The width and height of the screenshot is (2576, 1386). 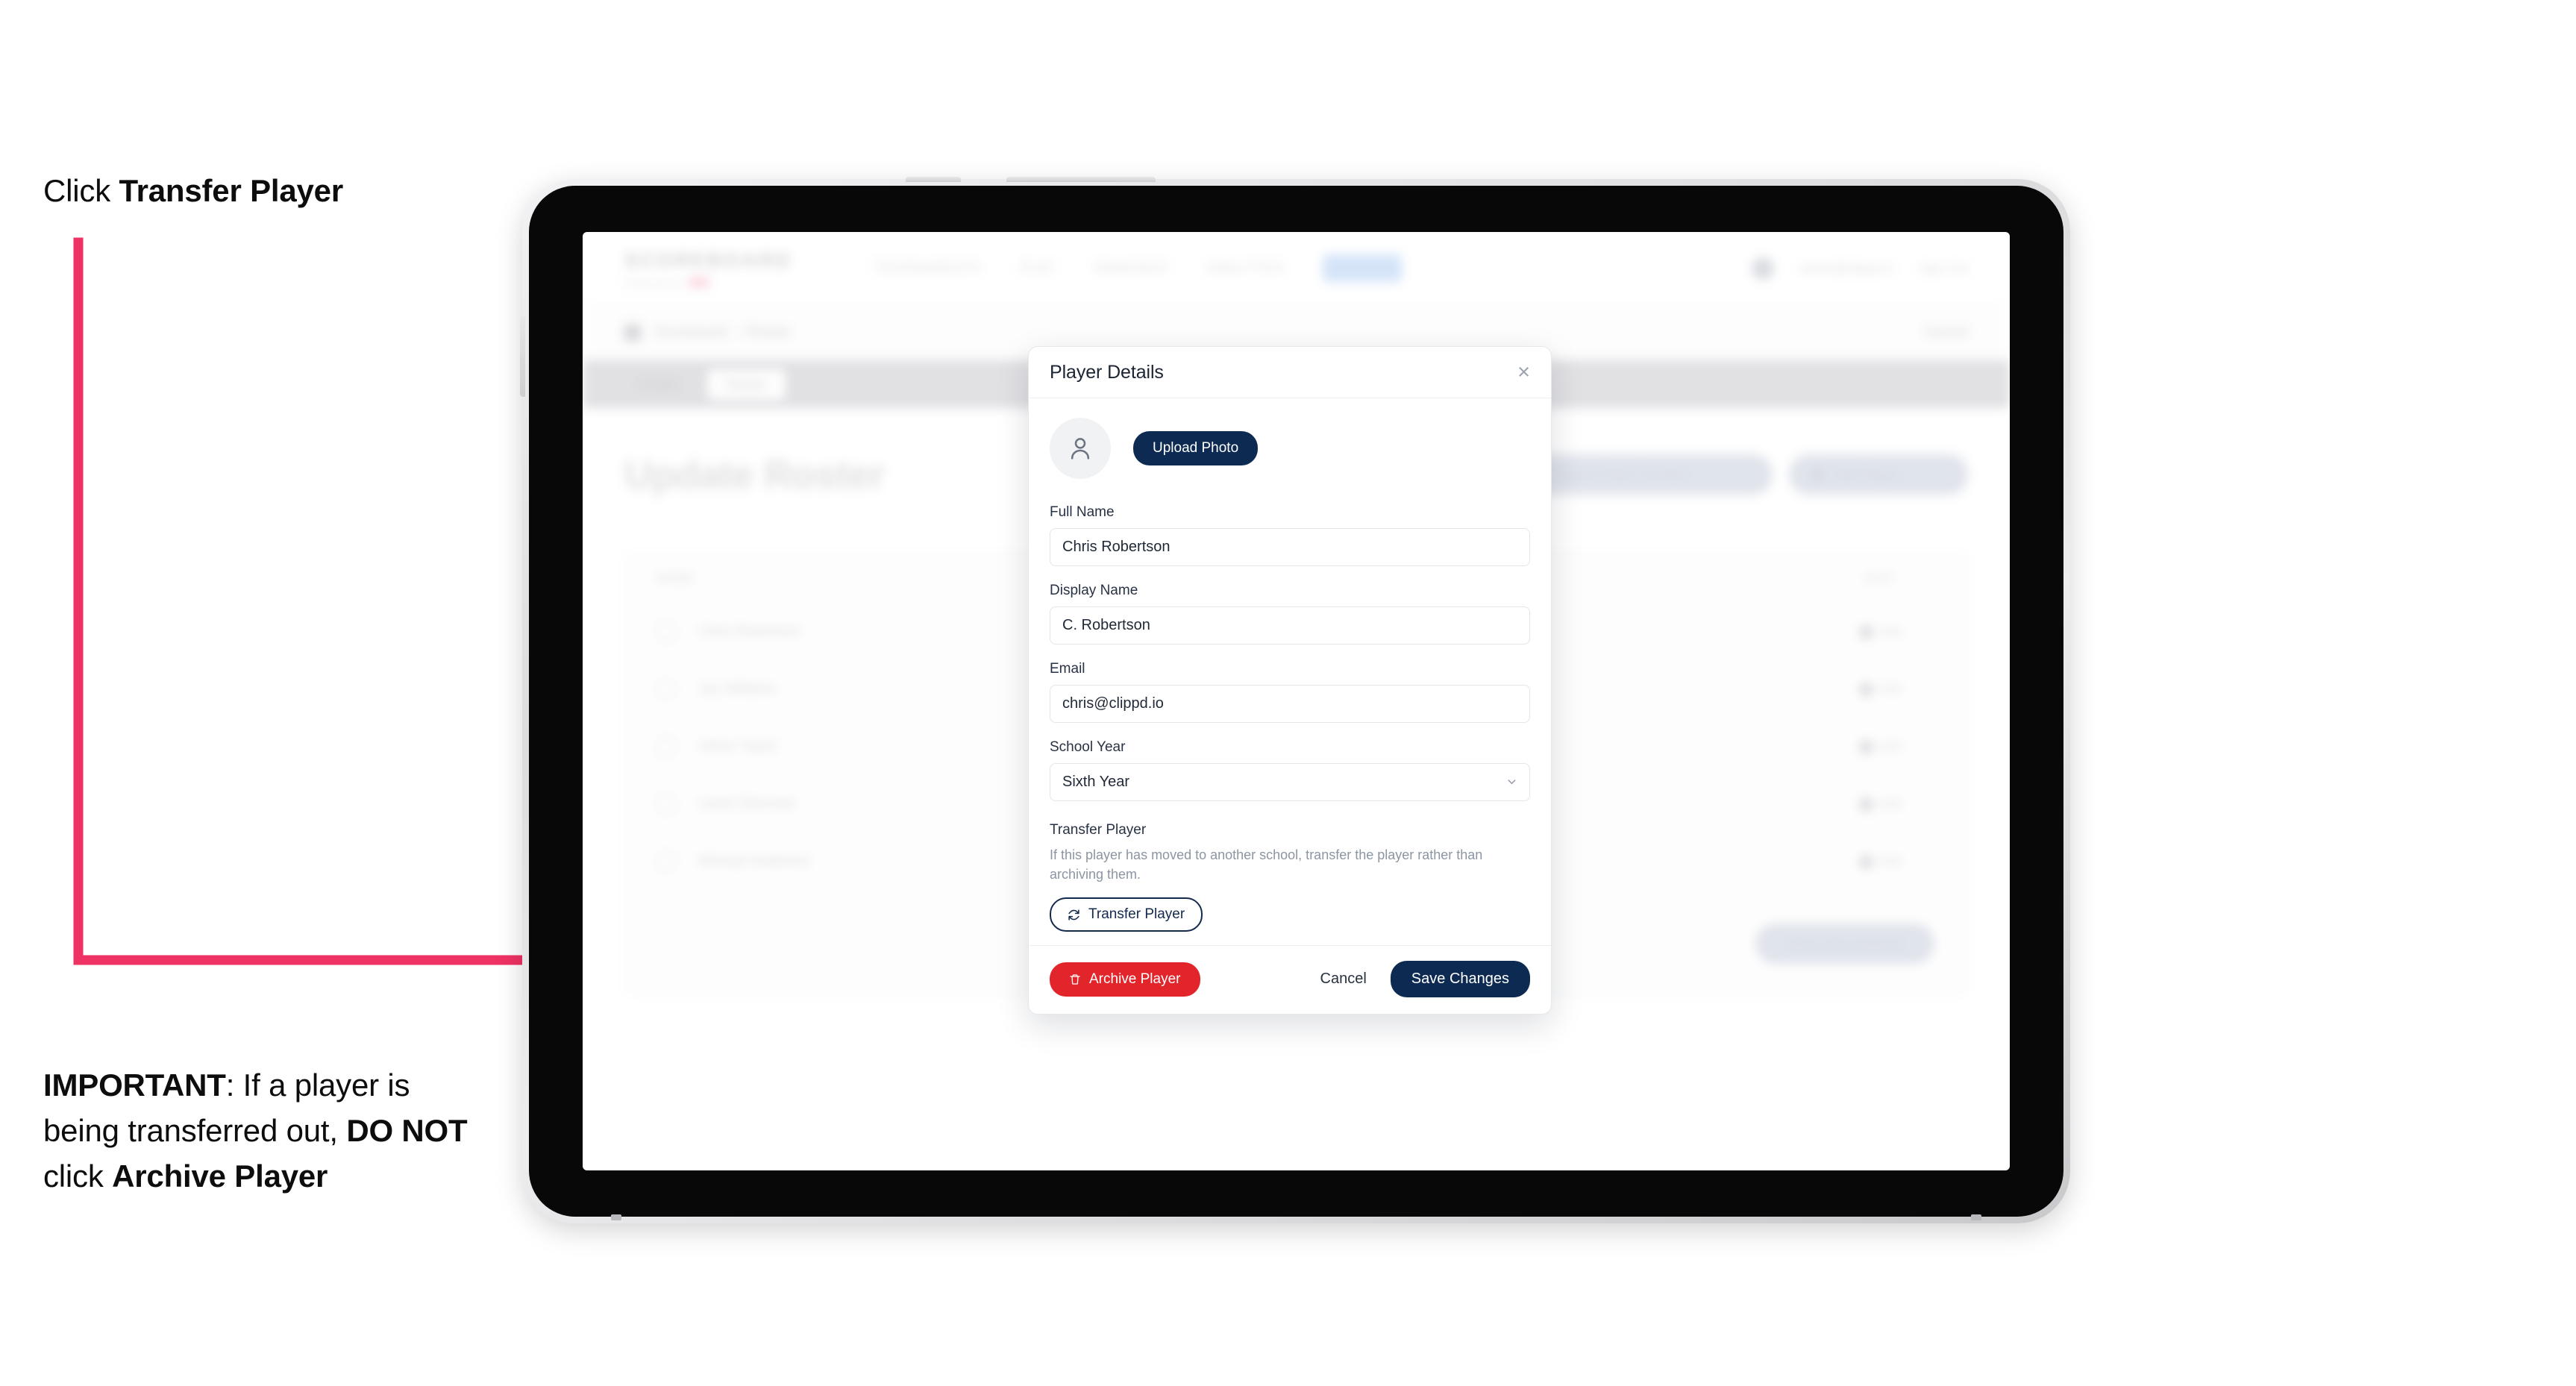 I want to click on upload-photo-button: Upload Photo, so click(x=1196, y=448).